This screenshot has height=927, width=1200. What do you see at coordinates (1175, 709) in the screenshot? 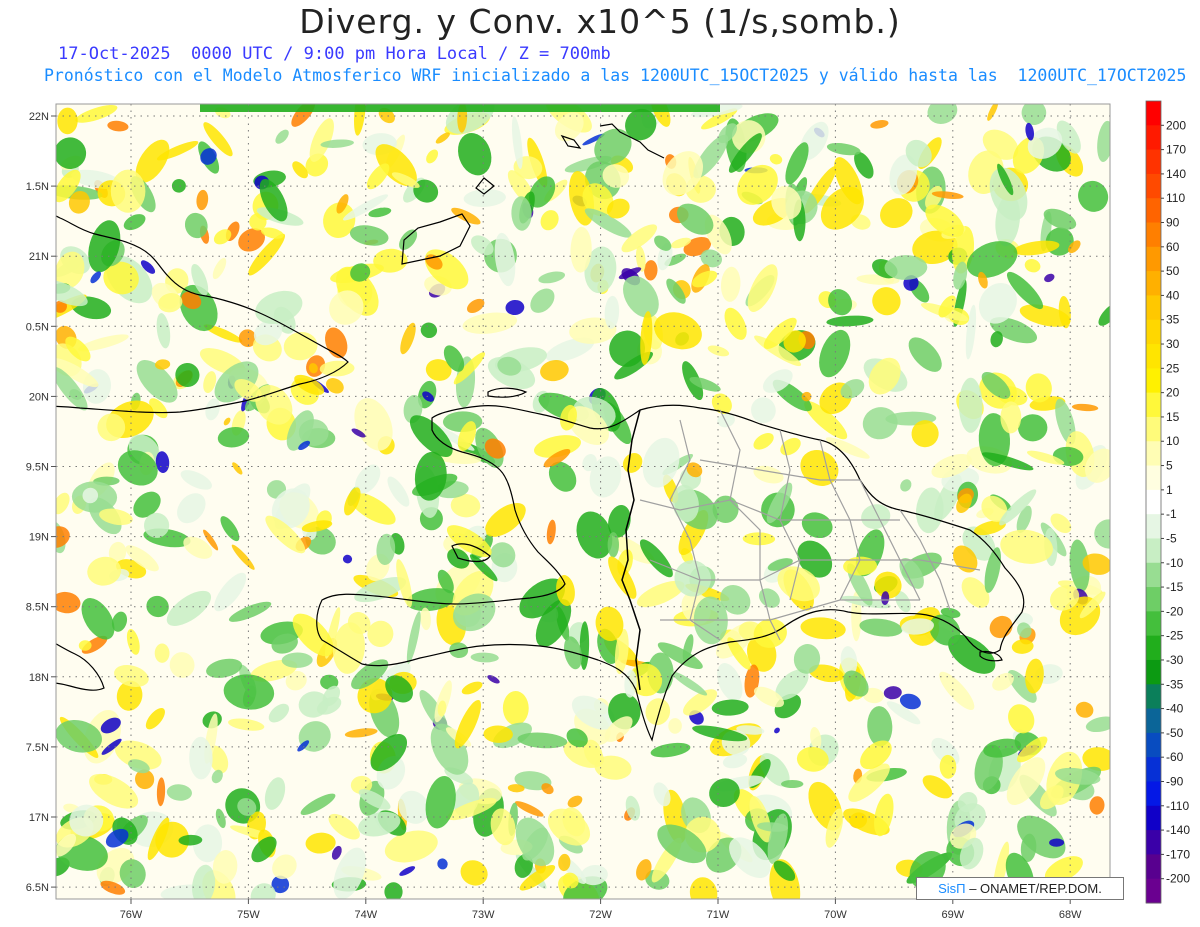
I see `colorbar-label: -40` at bounding box center [1175, 709].